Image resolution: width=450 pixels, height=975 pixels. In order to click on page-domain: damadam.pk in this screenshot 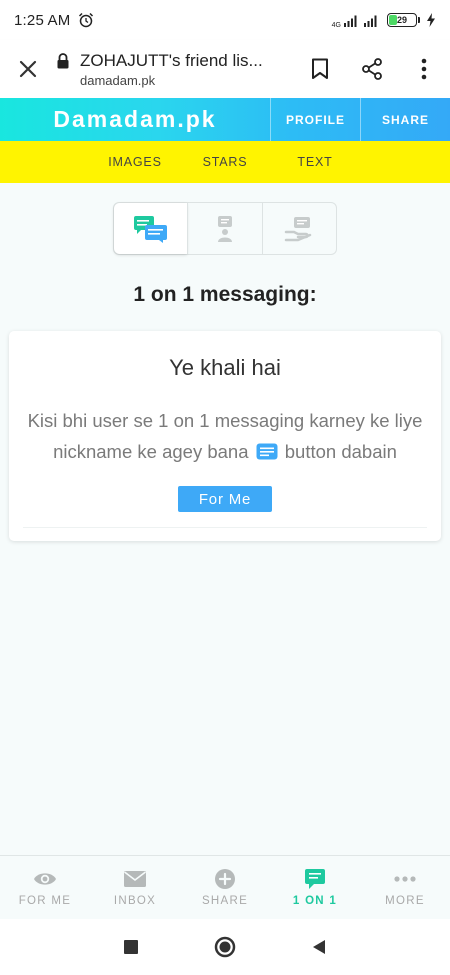, I will do `click(118, 80)`.